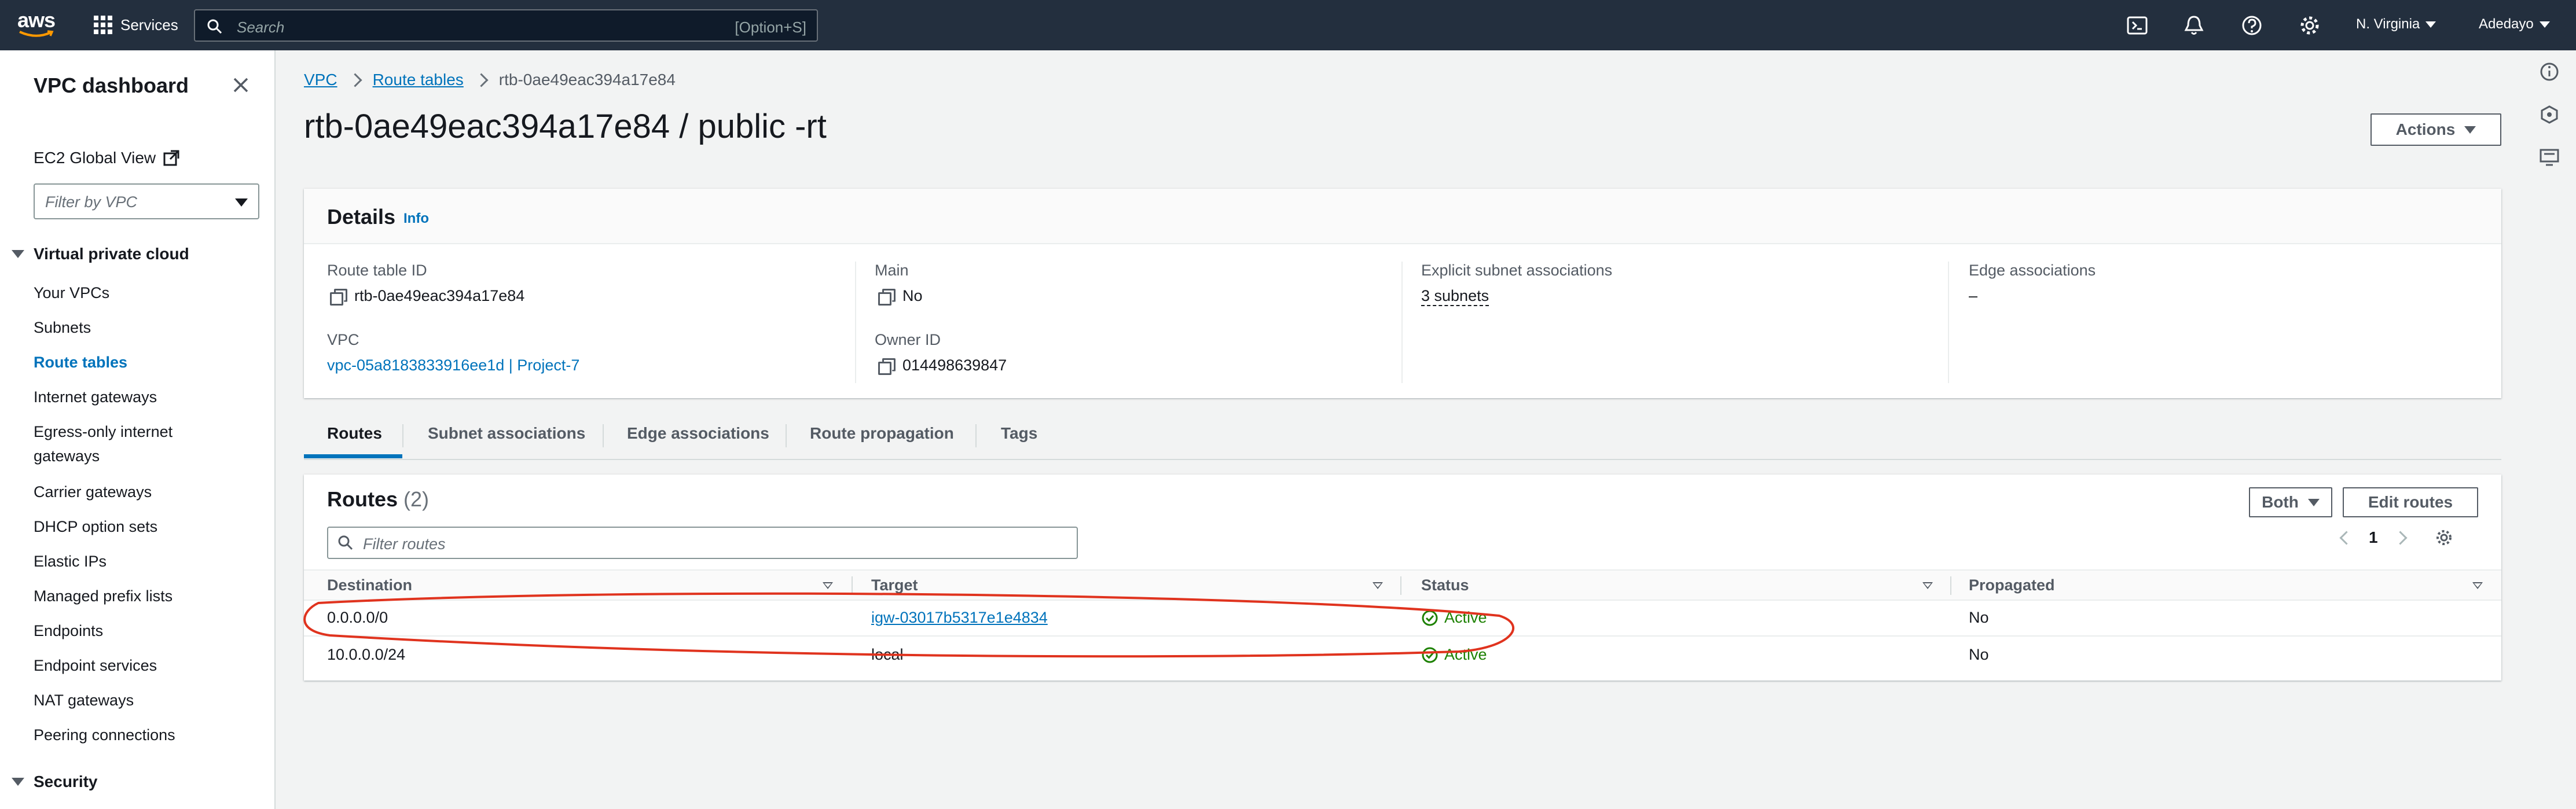 The width and height of the screenshot is (2576, 809). Describe the element at coordinates (369, 585) in the screenshot. I see `column-destination: Destination` at that location.